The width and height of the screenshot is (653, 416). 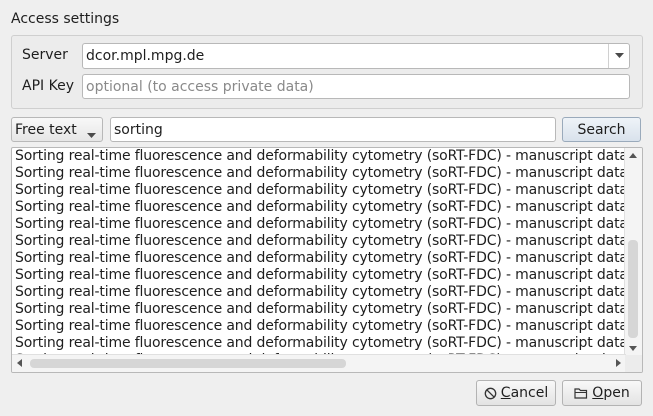 I want to click on search-query: sorting, so click(x=138, y=129).